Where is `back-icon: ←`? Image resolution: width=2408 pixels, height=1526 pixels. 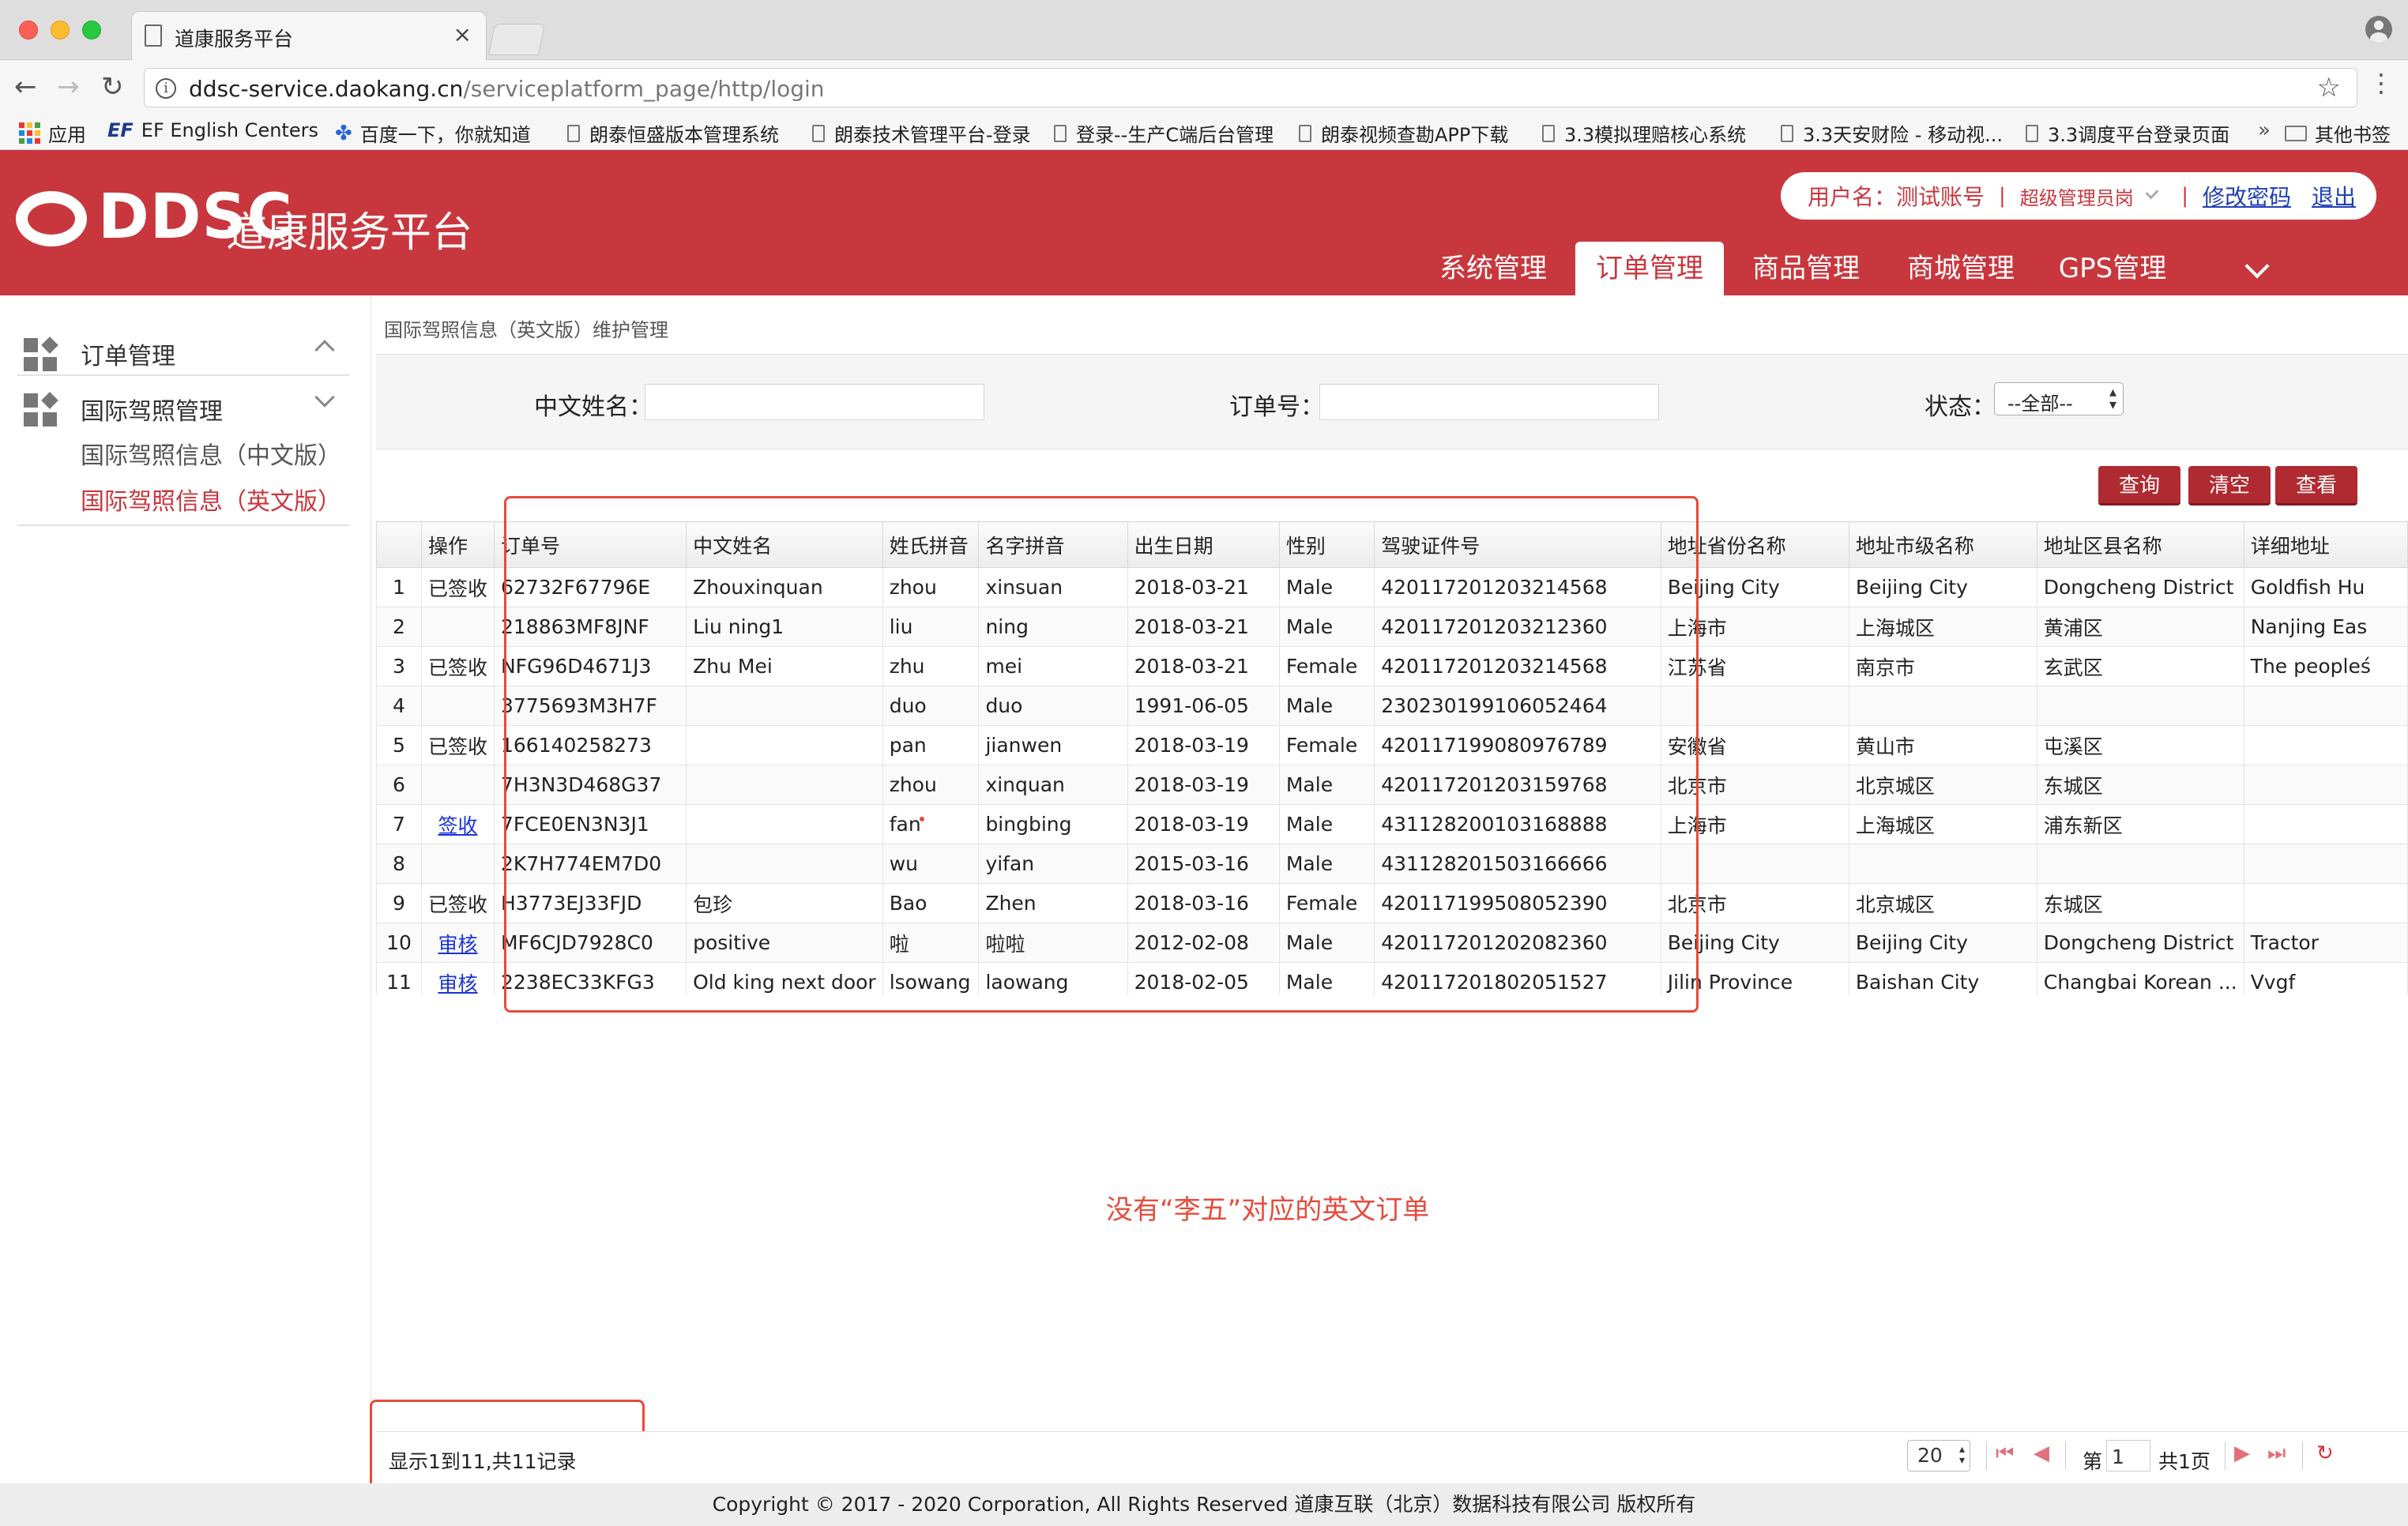 back-icon: ← is located at coordinates (25, 87).